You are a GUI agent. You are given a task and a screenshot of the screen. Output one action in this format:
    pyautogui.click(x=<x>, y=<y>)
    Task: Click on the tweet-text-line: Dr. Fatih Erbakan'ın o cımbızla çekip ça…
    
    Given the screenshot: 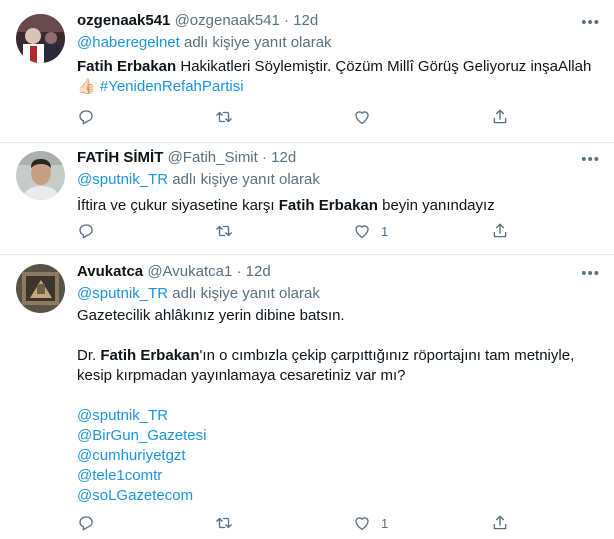 What is the action you would take?
    pyautogui.click(x=339, y=356)
    